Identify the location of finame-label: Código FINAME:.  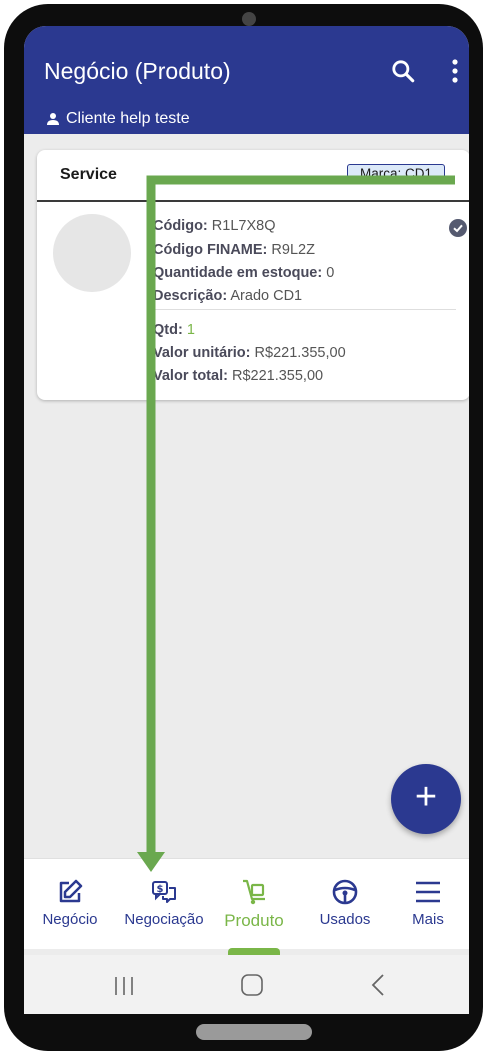
(210, 250).